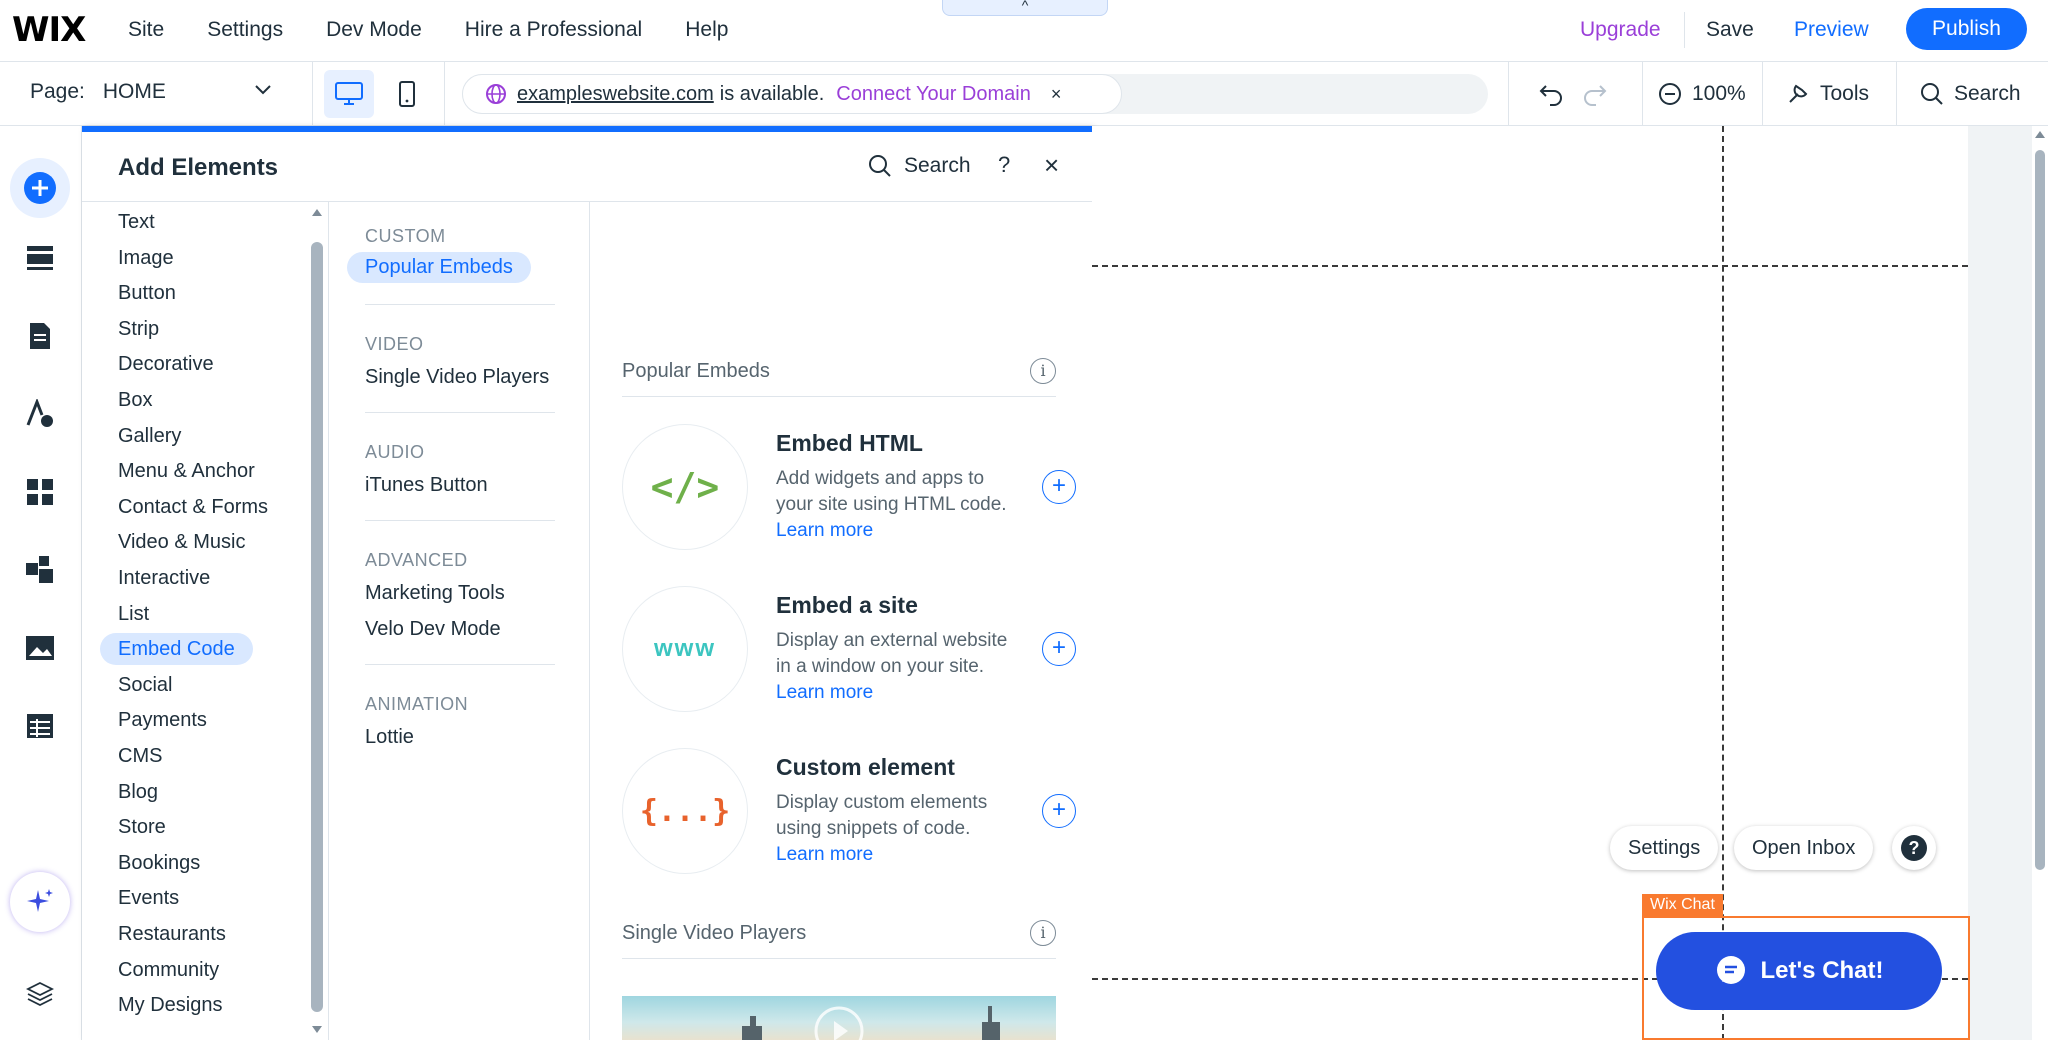  Describe the element at coordinates (1719, 93) in the screenshot. I see `zoom-level: 100%` at that location.